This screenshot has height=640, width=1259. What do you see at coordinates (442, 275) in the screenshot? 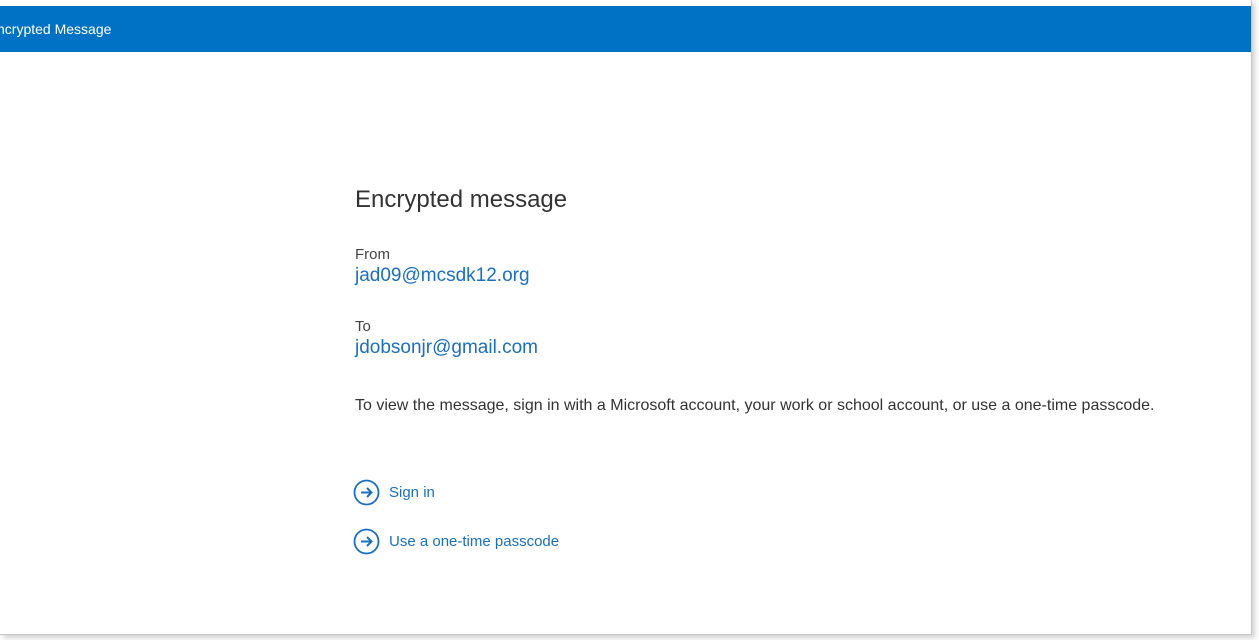
I see `from-email: jad09@mcsdk12.org` at bounding box center [442, 275].